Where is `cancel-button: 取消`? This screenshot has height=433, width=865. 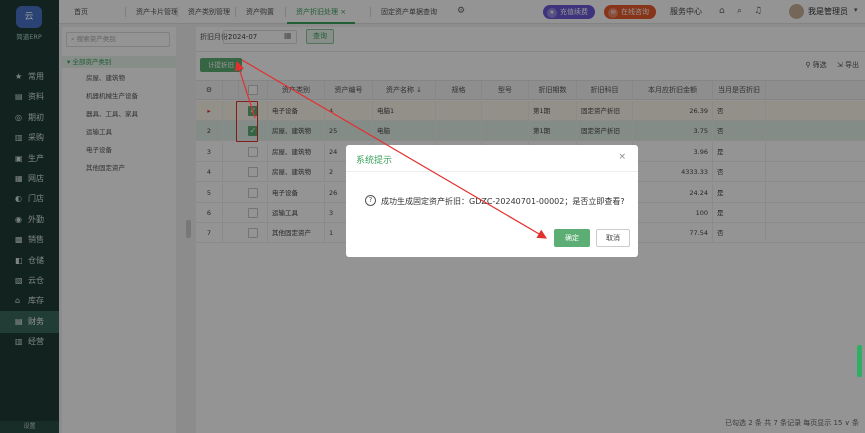 cancel-button: 取消 is located at coordinates (613, 238).